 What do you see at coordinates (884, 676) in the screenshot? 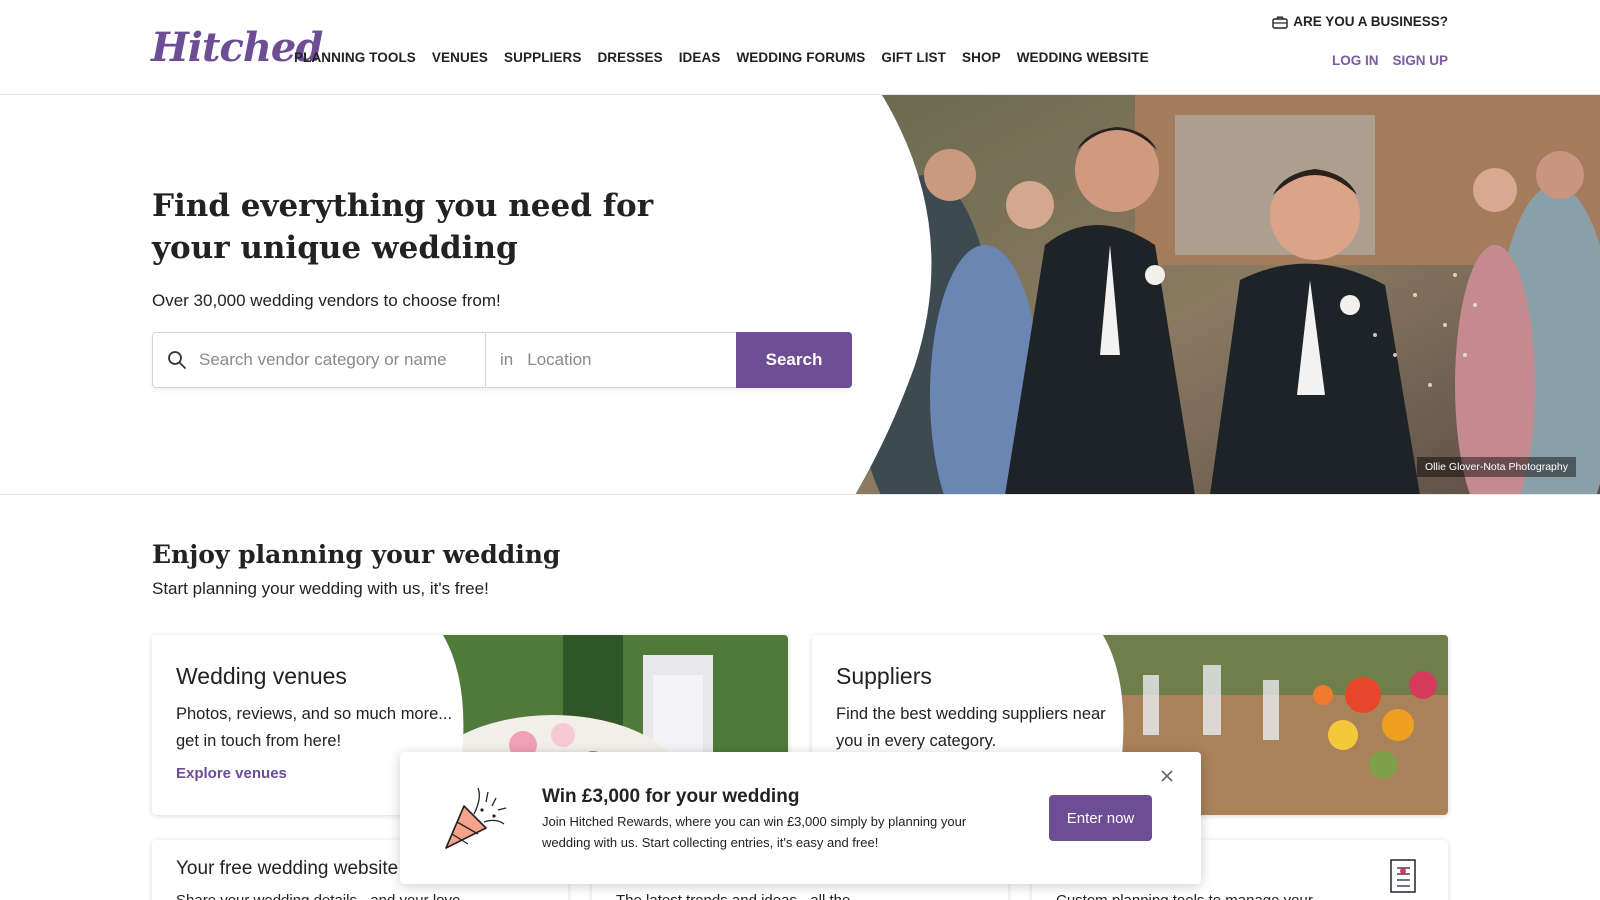
I see `suppliers-card-title: Suppliers` at bounding box center [884, 676].